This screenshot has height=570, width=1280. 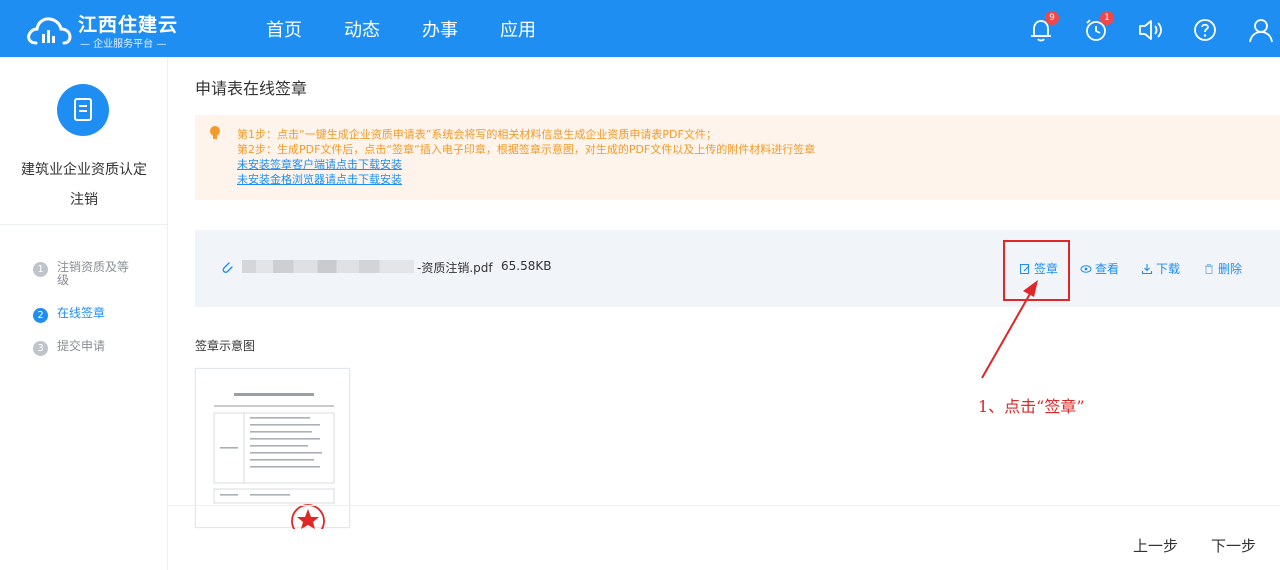 What do you see at coordinates (84, 224) in the screenshot?
I see `sidebar-divider` at bounding box center [84, 224].